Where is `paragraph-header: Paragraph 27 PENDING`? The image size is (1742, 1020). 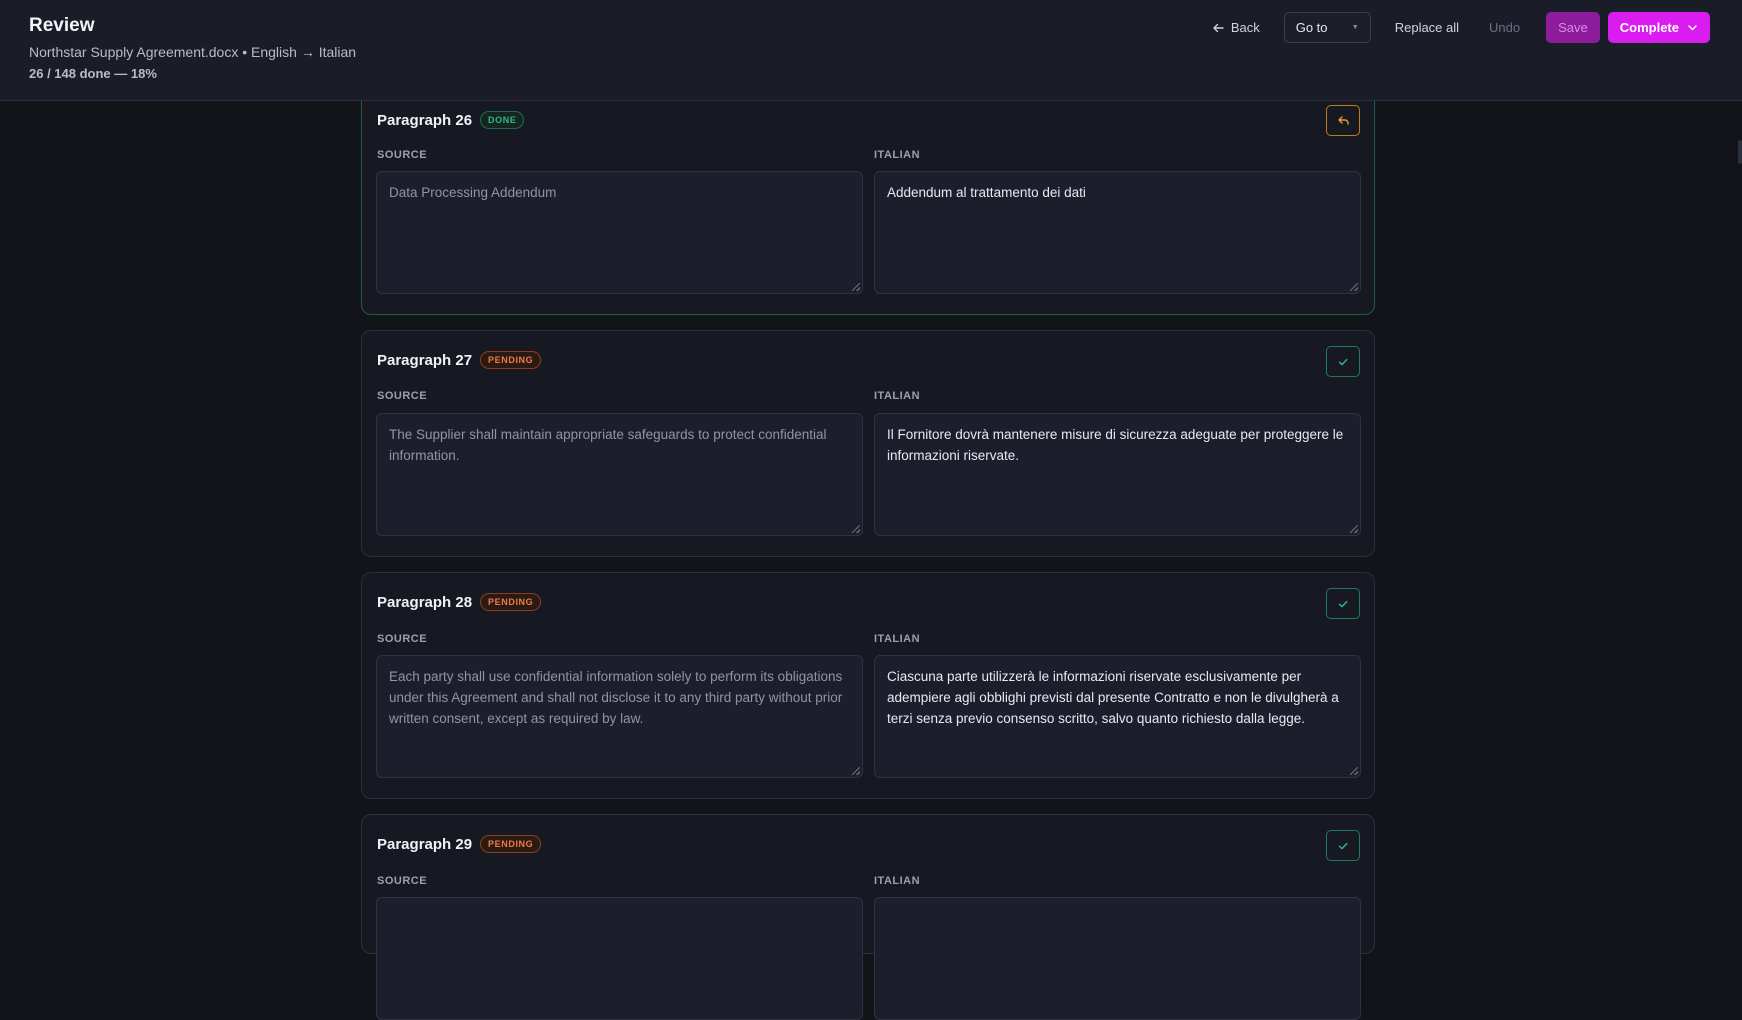
paragraph-header: Paragraph 27 PENDING is located at coordinates (459, 360).